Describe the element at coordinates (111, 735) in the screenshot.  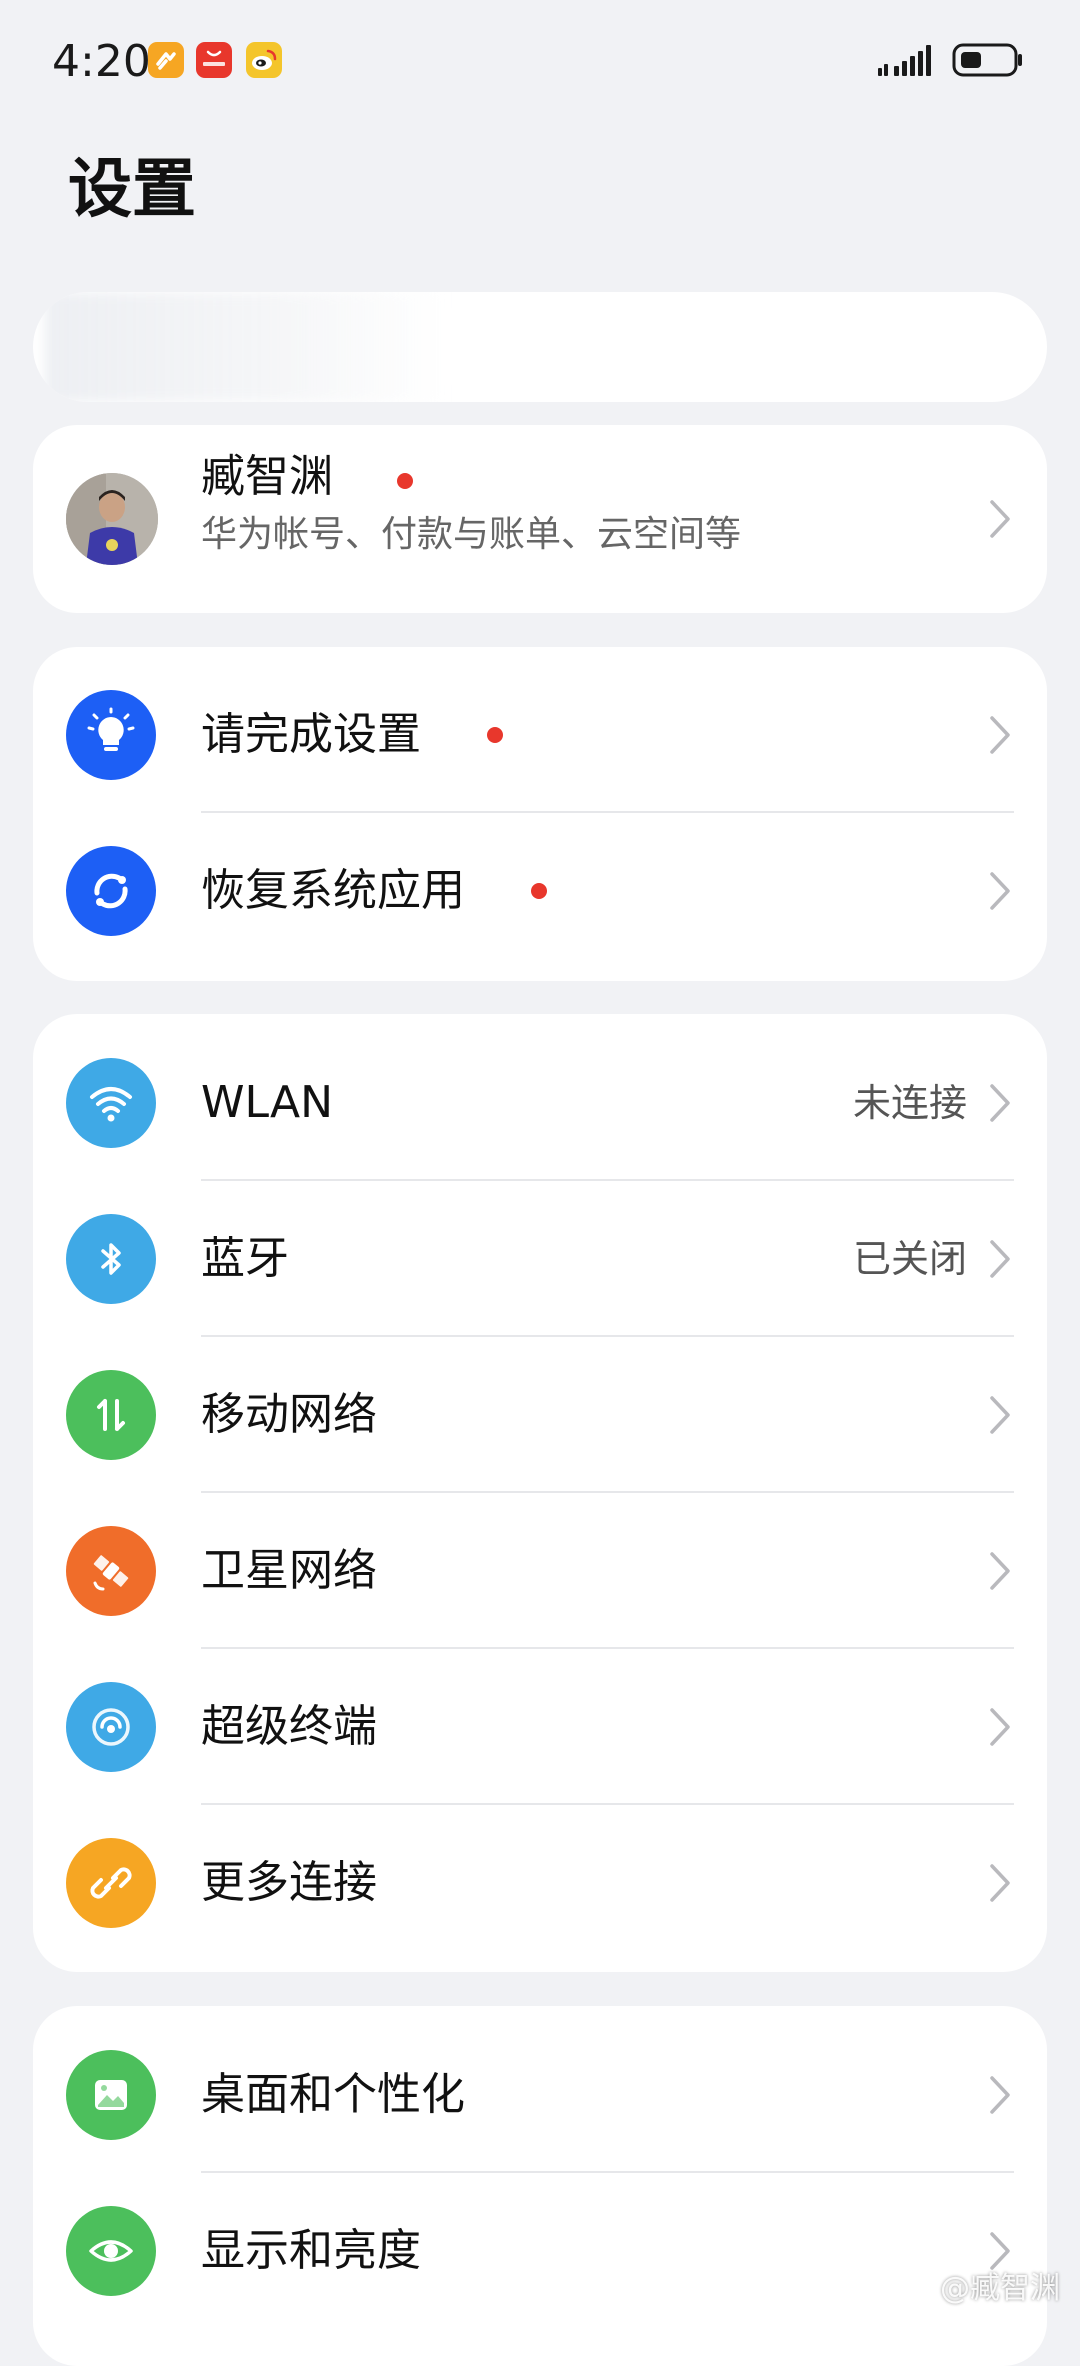
I see `lightbulb-icon` at that location.